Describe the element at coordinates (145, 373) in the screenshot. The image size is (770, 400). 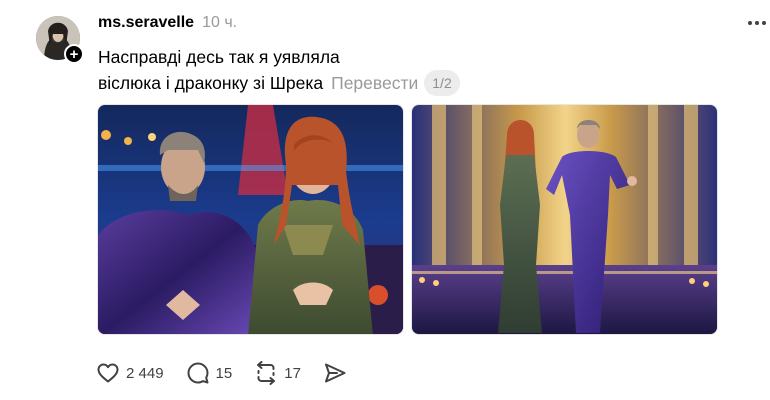
I see `like-count: 2 449` at that location.